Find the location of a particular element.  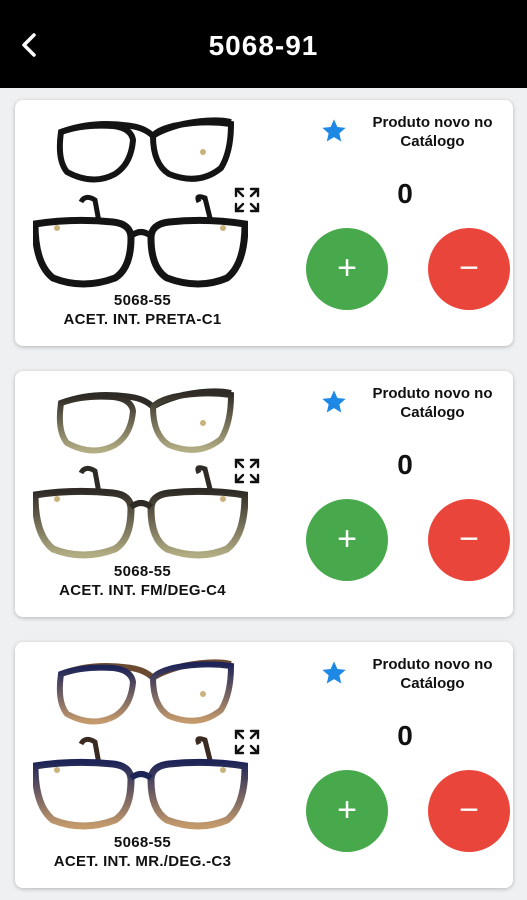

page-title: 5068-91 is located at coordinates (263, 45).